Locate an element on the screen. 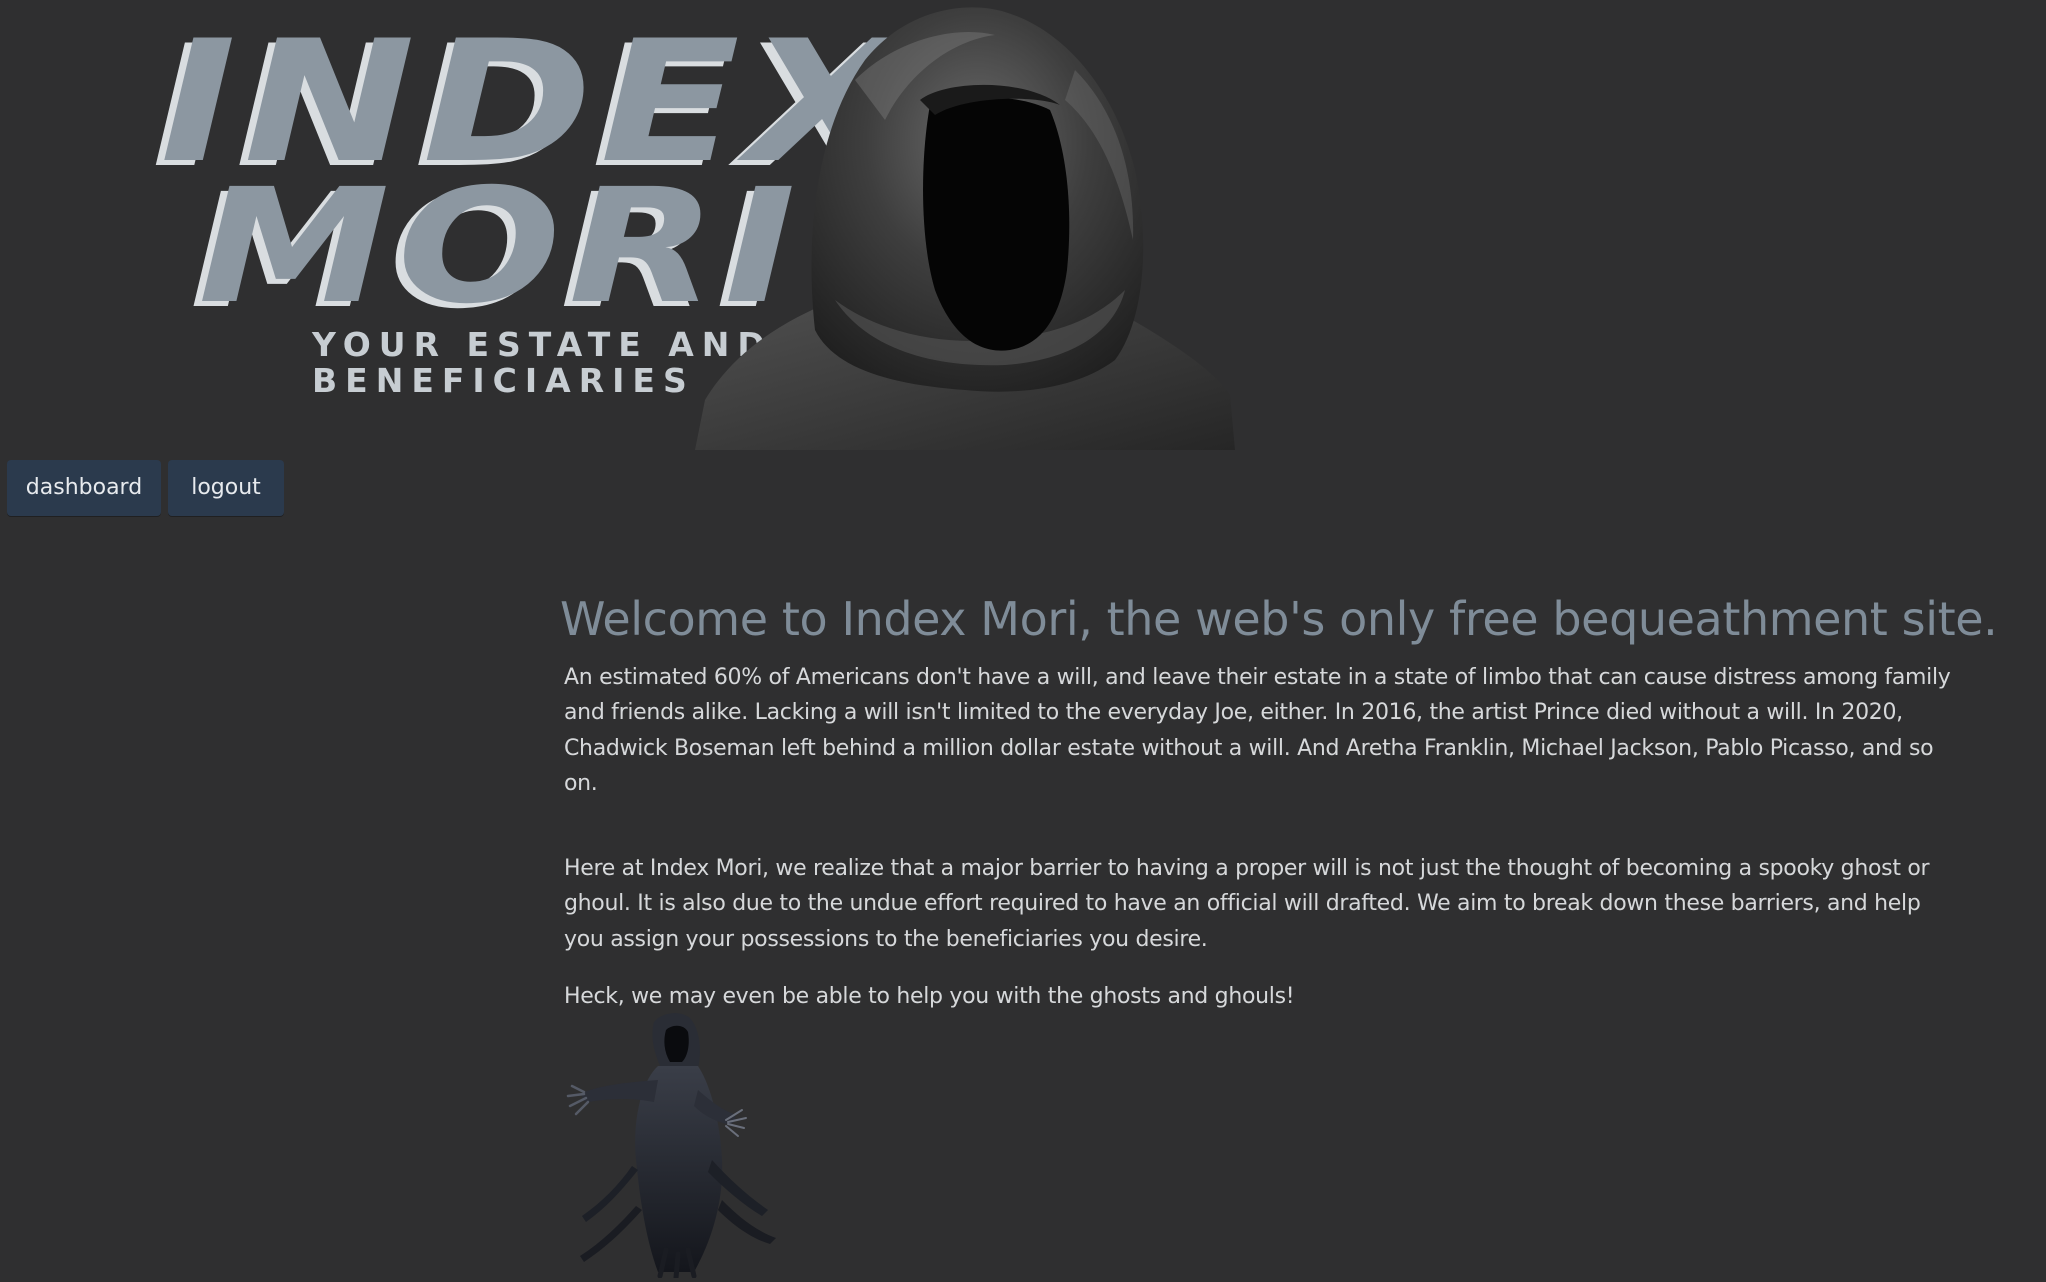  dementor-figure-image is located at coordinates (671, 1145).